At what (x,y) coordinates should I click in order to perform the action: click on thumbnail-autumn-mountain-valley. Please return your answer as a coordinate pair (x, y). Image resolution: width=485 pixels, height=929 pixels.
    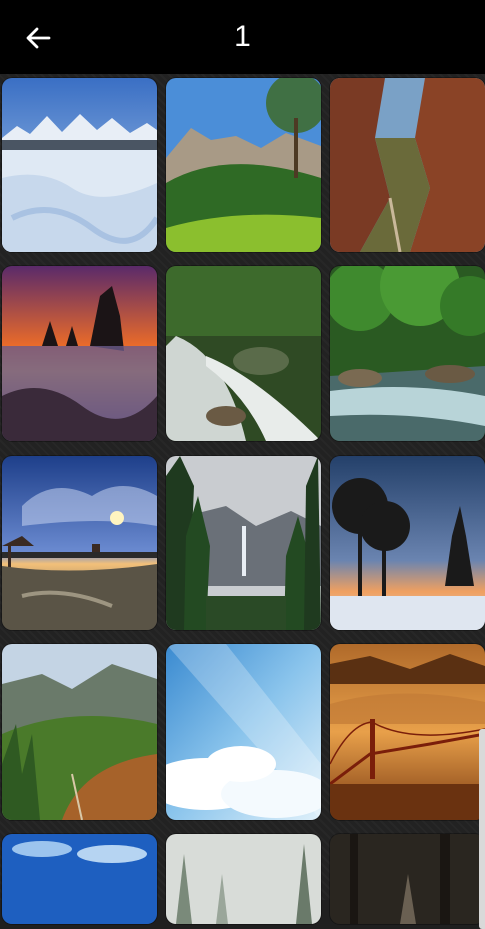
    Looking at the image, I should click on (79, 732).